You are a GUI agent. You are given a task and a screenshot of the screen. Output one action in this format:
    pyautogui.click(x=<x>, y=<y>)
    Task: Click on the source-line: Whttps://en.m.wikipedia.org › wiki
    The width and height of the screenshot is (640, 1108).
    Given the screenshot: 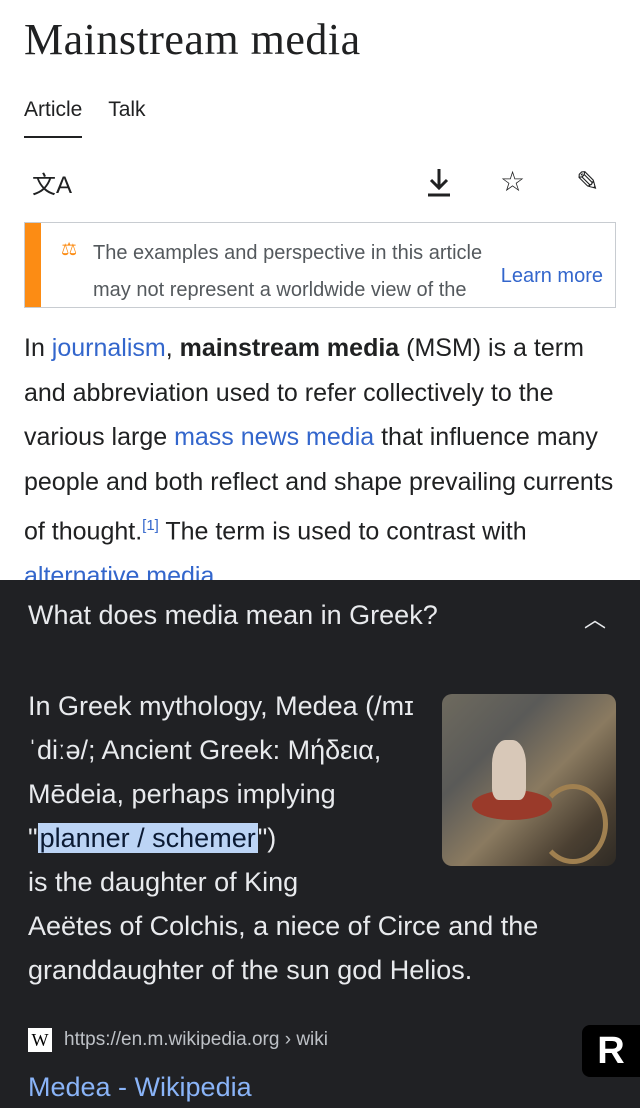 What is the action you would take?
    pyautogui.click(x=178, y=1040)
    